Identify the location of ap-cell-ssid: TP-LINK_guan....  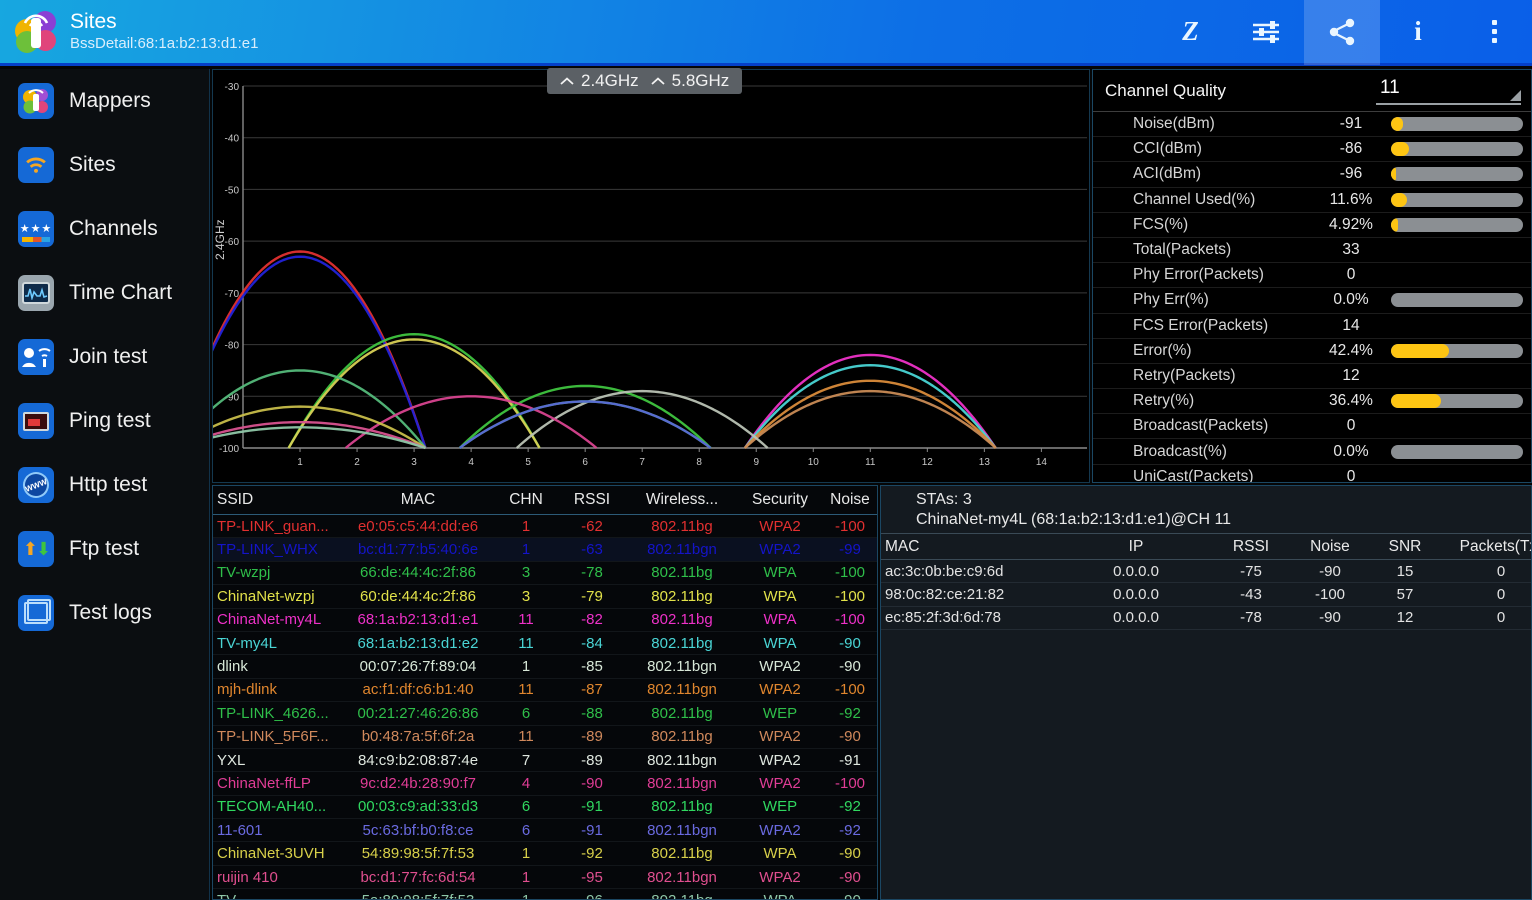
(273, 526).